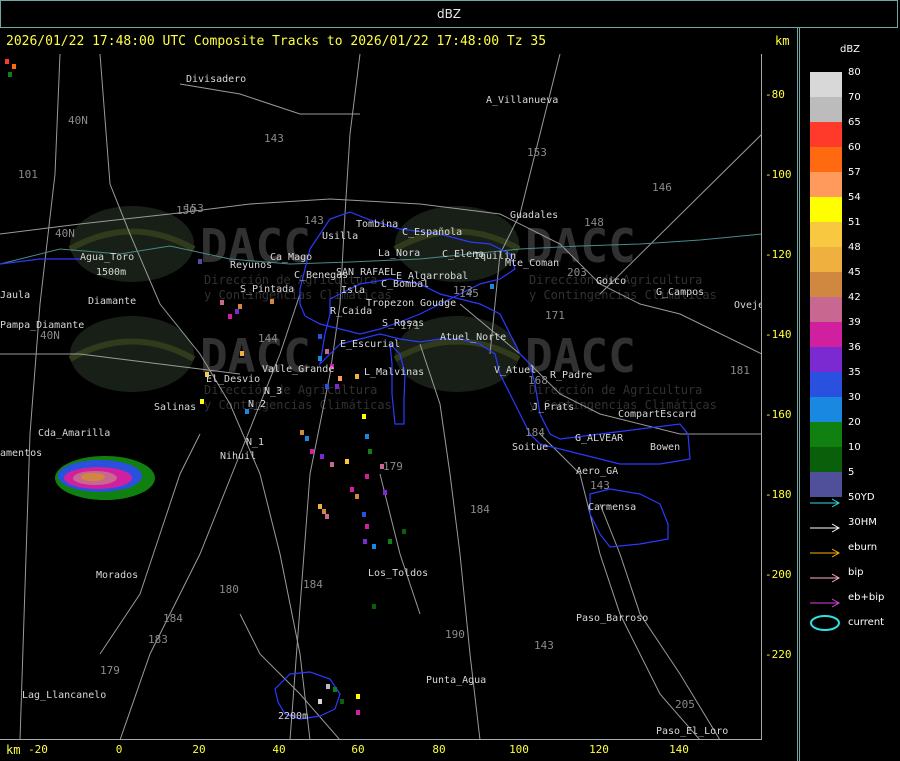 Image resolution: width=900 pixels, height=761 pixels. Describe the element at coordinates (854, 322) in the screenshot. I see `legend-value: 39` at that location.